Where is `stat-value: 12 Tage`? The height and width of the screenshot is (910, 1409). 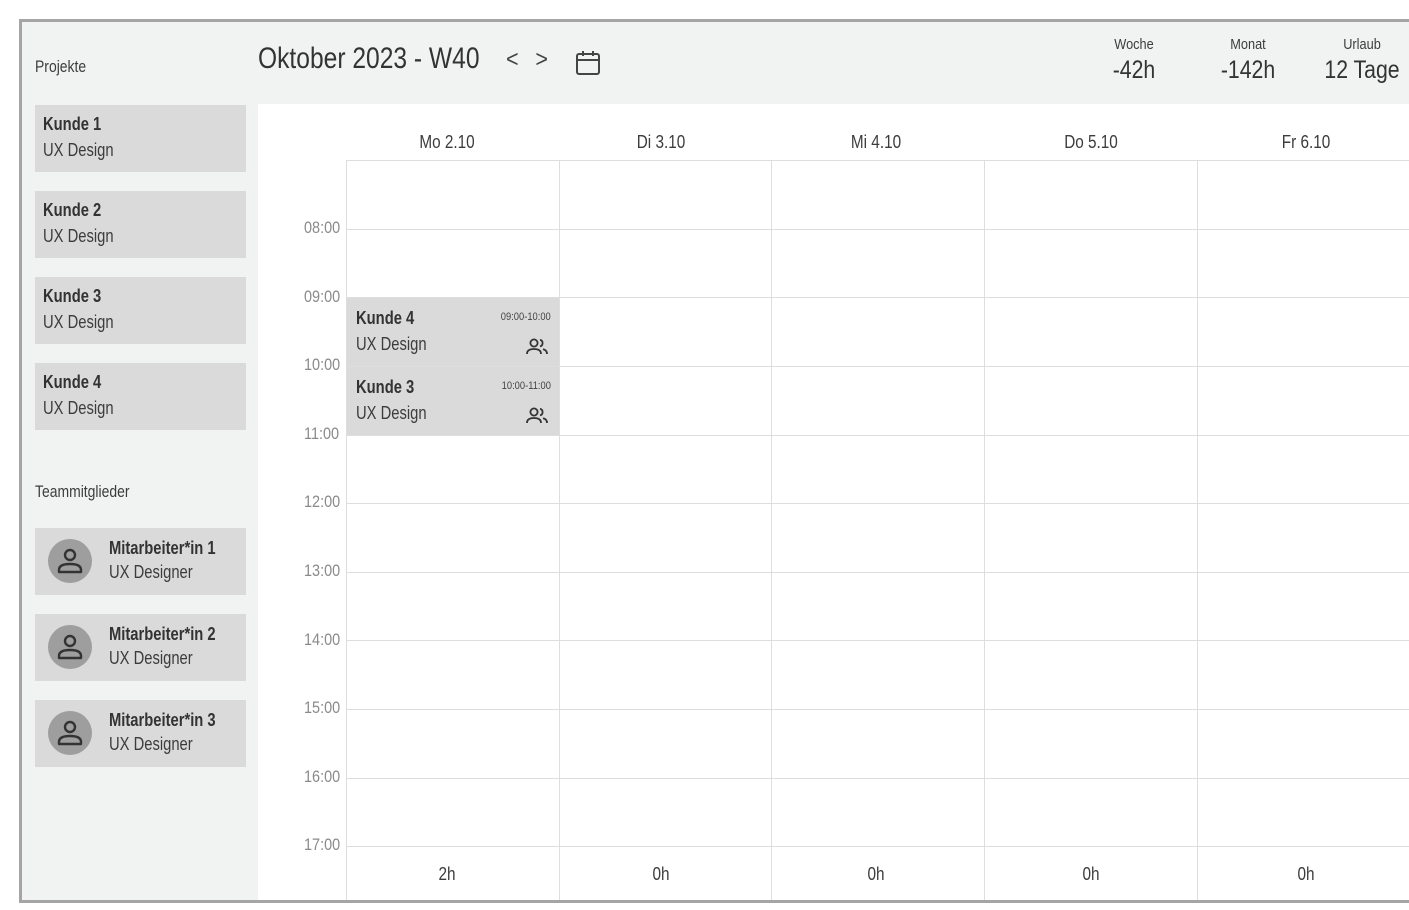 stat-value: 12 Tage is located at coordinates (1362, 70).